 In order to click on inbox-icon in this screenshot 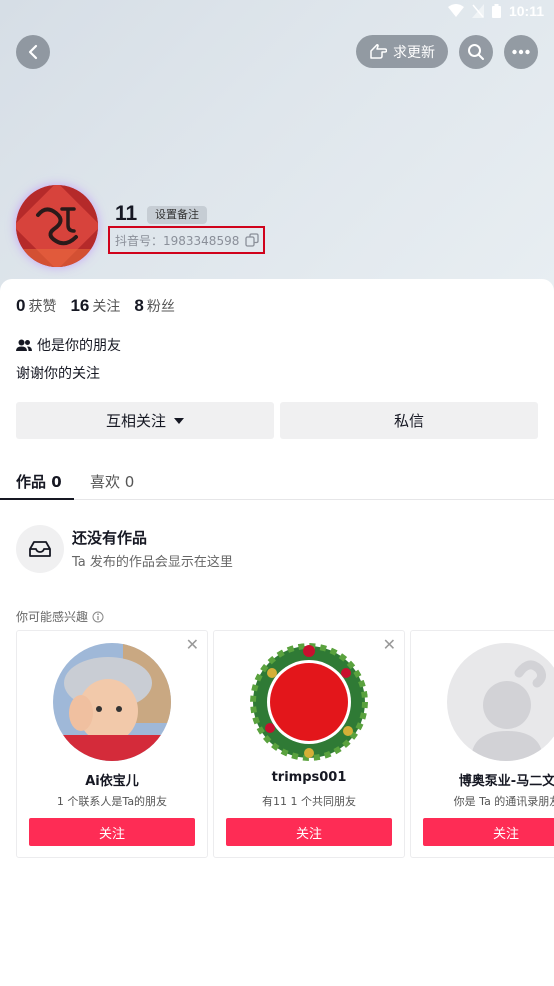, I will do `click(40, 549)`.